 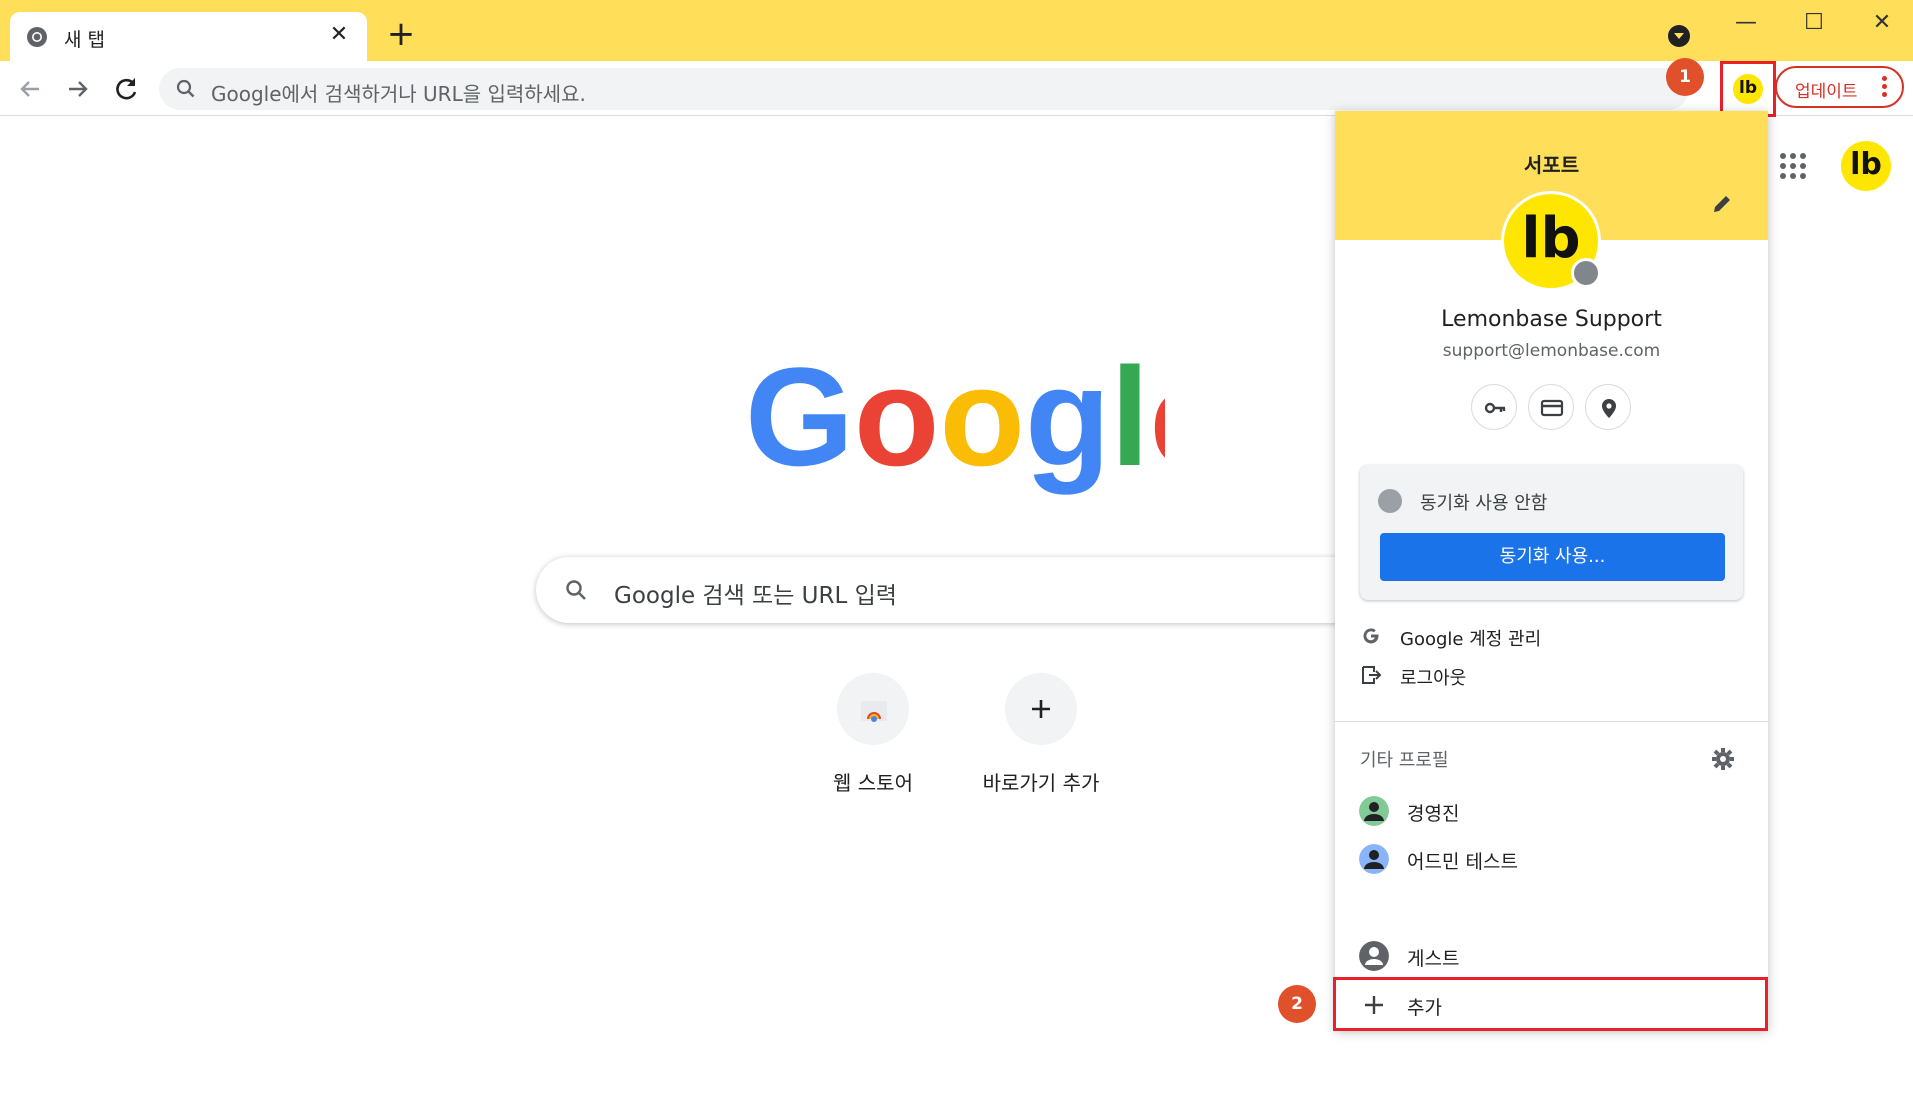 I want to click on apps-grid-icon, so click(x=1793, y=166).